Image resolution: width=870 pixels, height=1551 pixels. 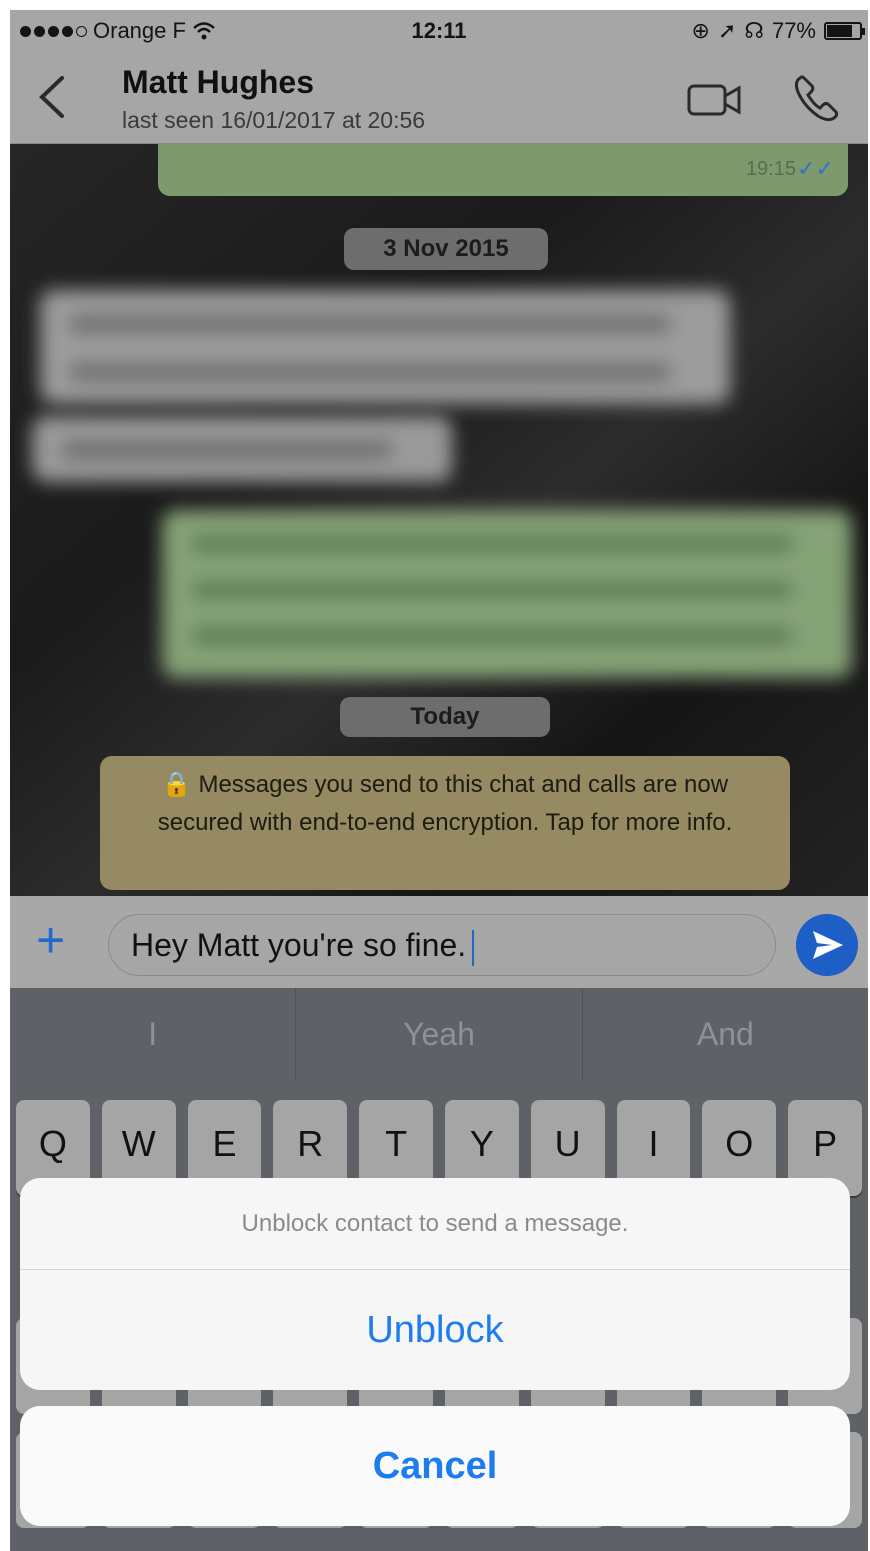 What do you see at coordinates (725, 1034) in the screenshot?
I see `prediction-3: And` at bounding box center [725, 1034].